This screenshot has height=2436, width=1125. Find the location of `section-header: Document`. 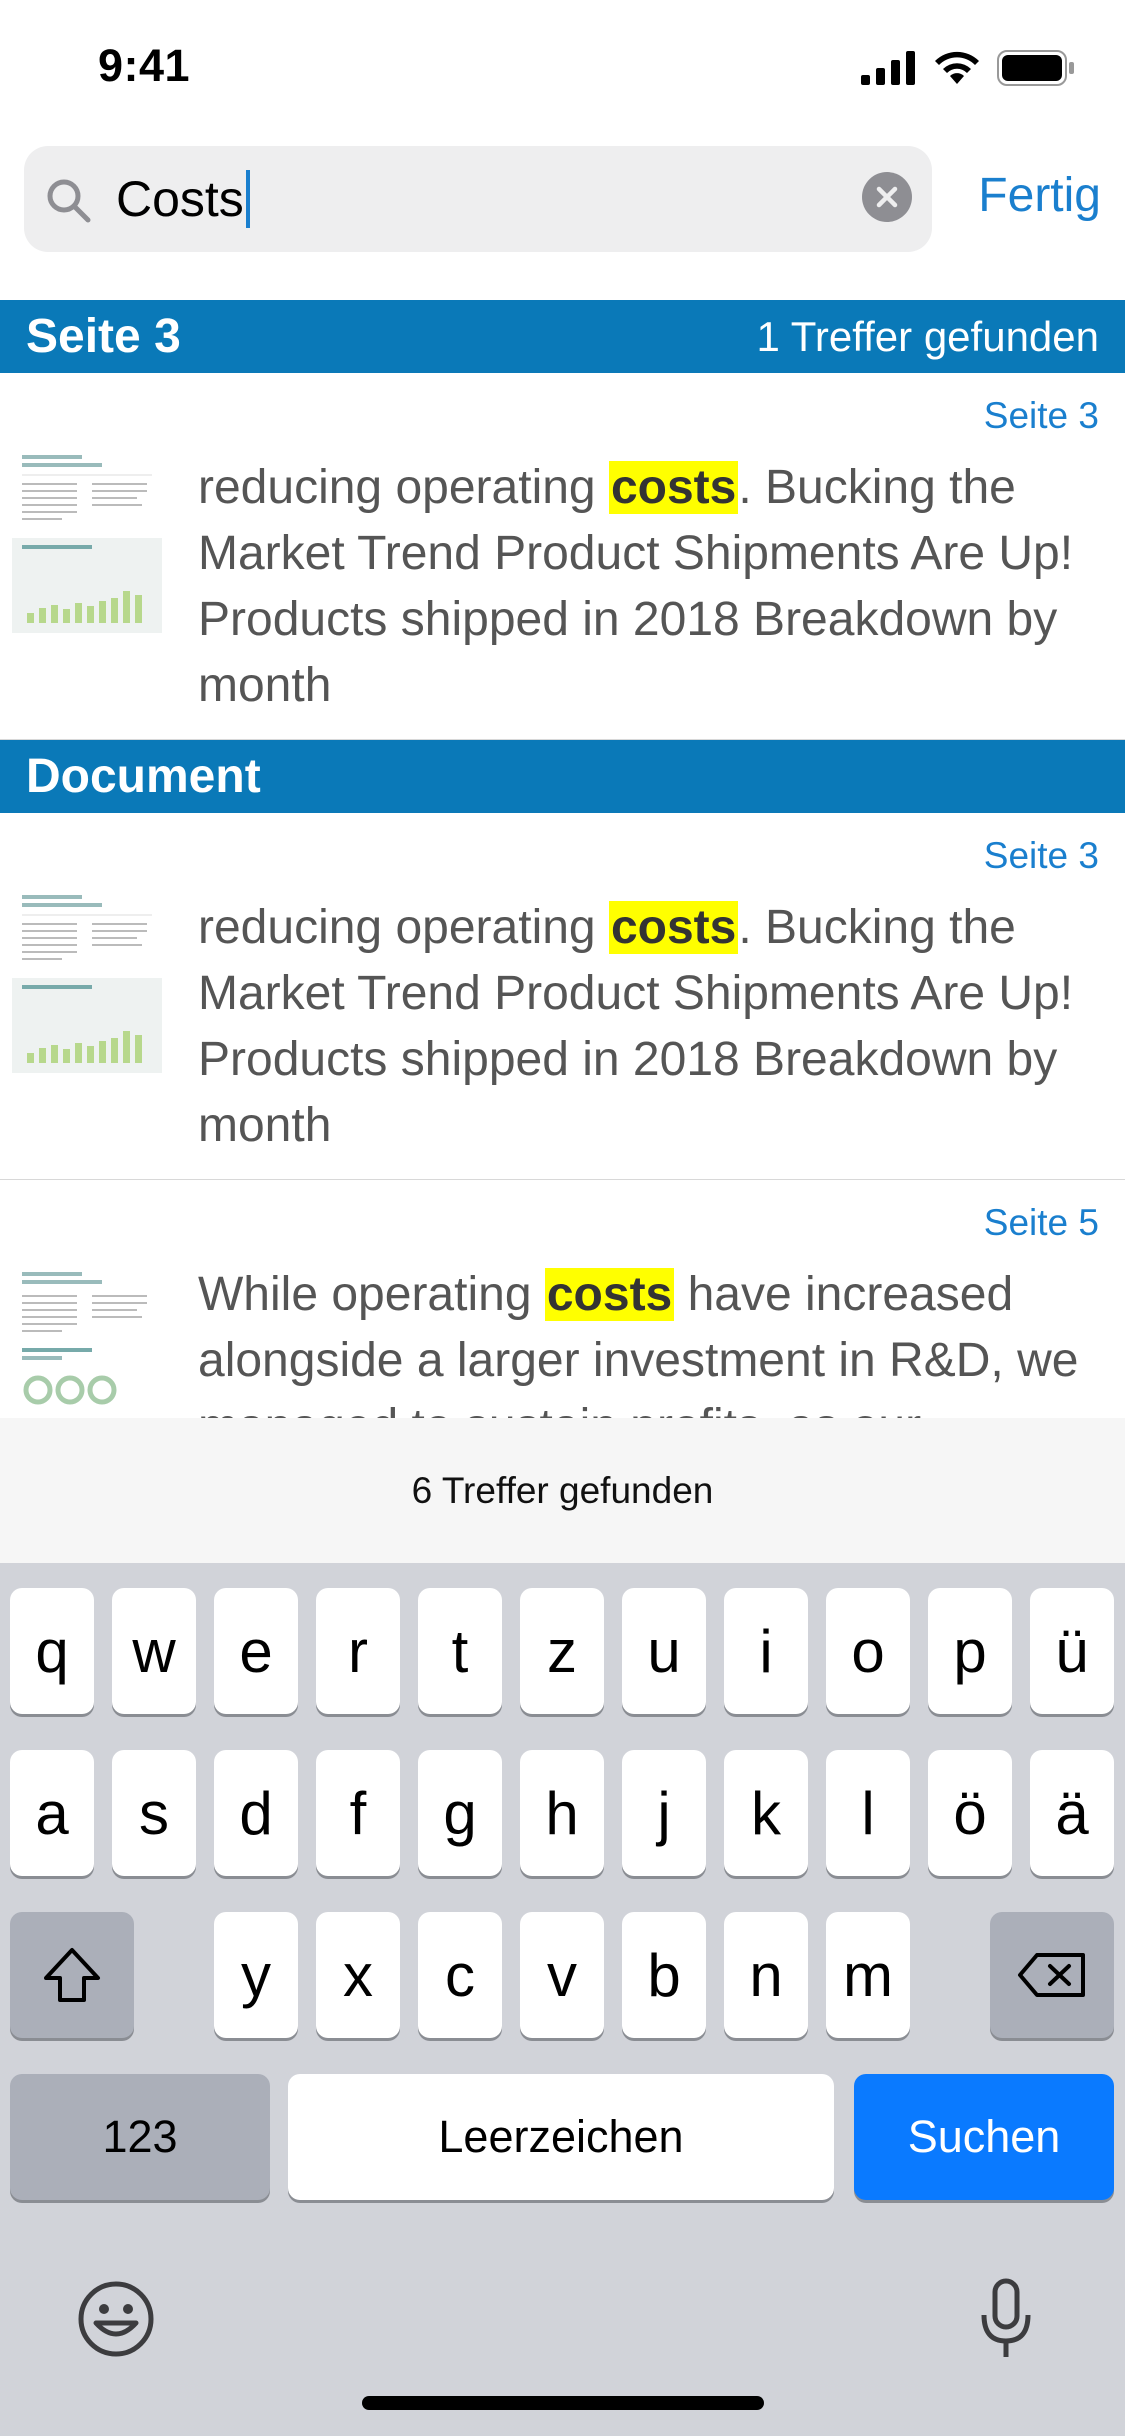

section-header: Document is located at coordinates (562, 776).